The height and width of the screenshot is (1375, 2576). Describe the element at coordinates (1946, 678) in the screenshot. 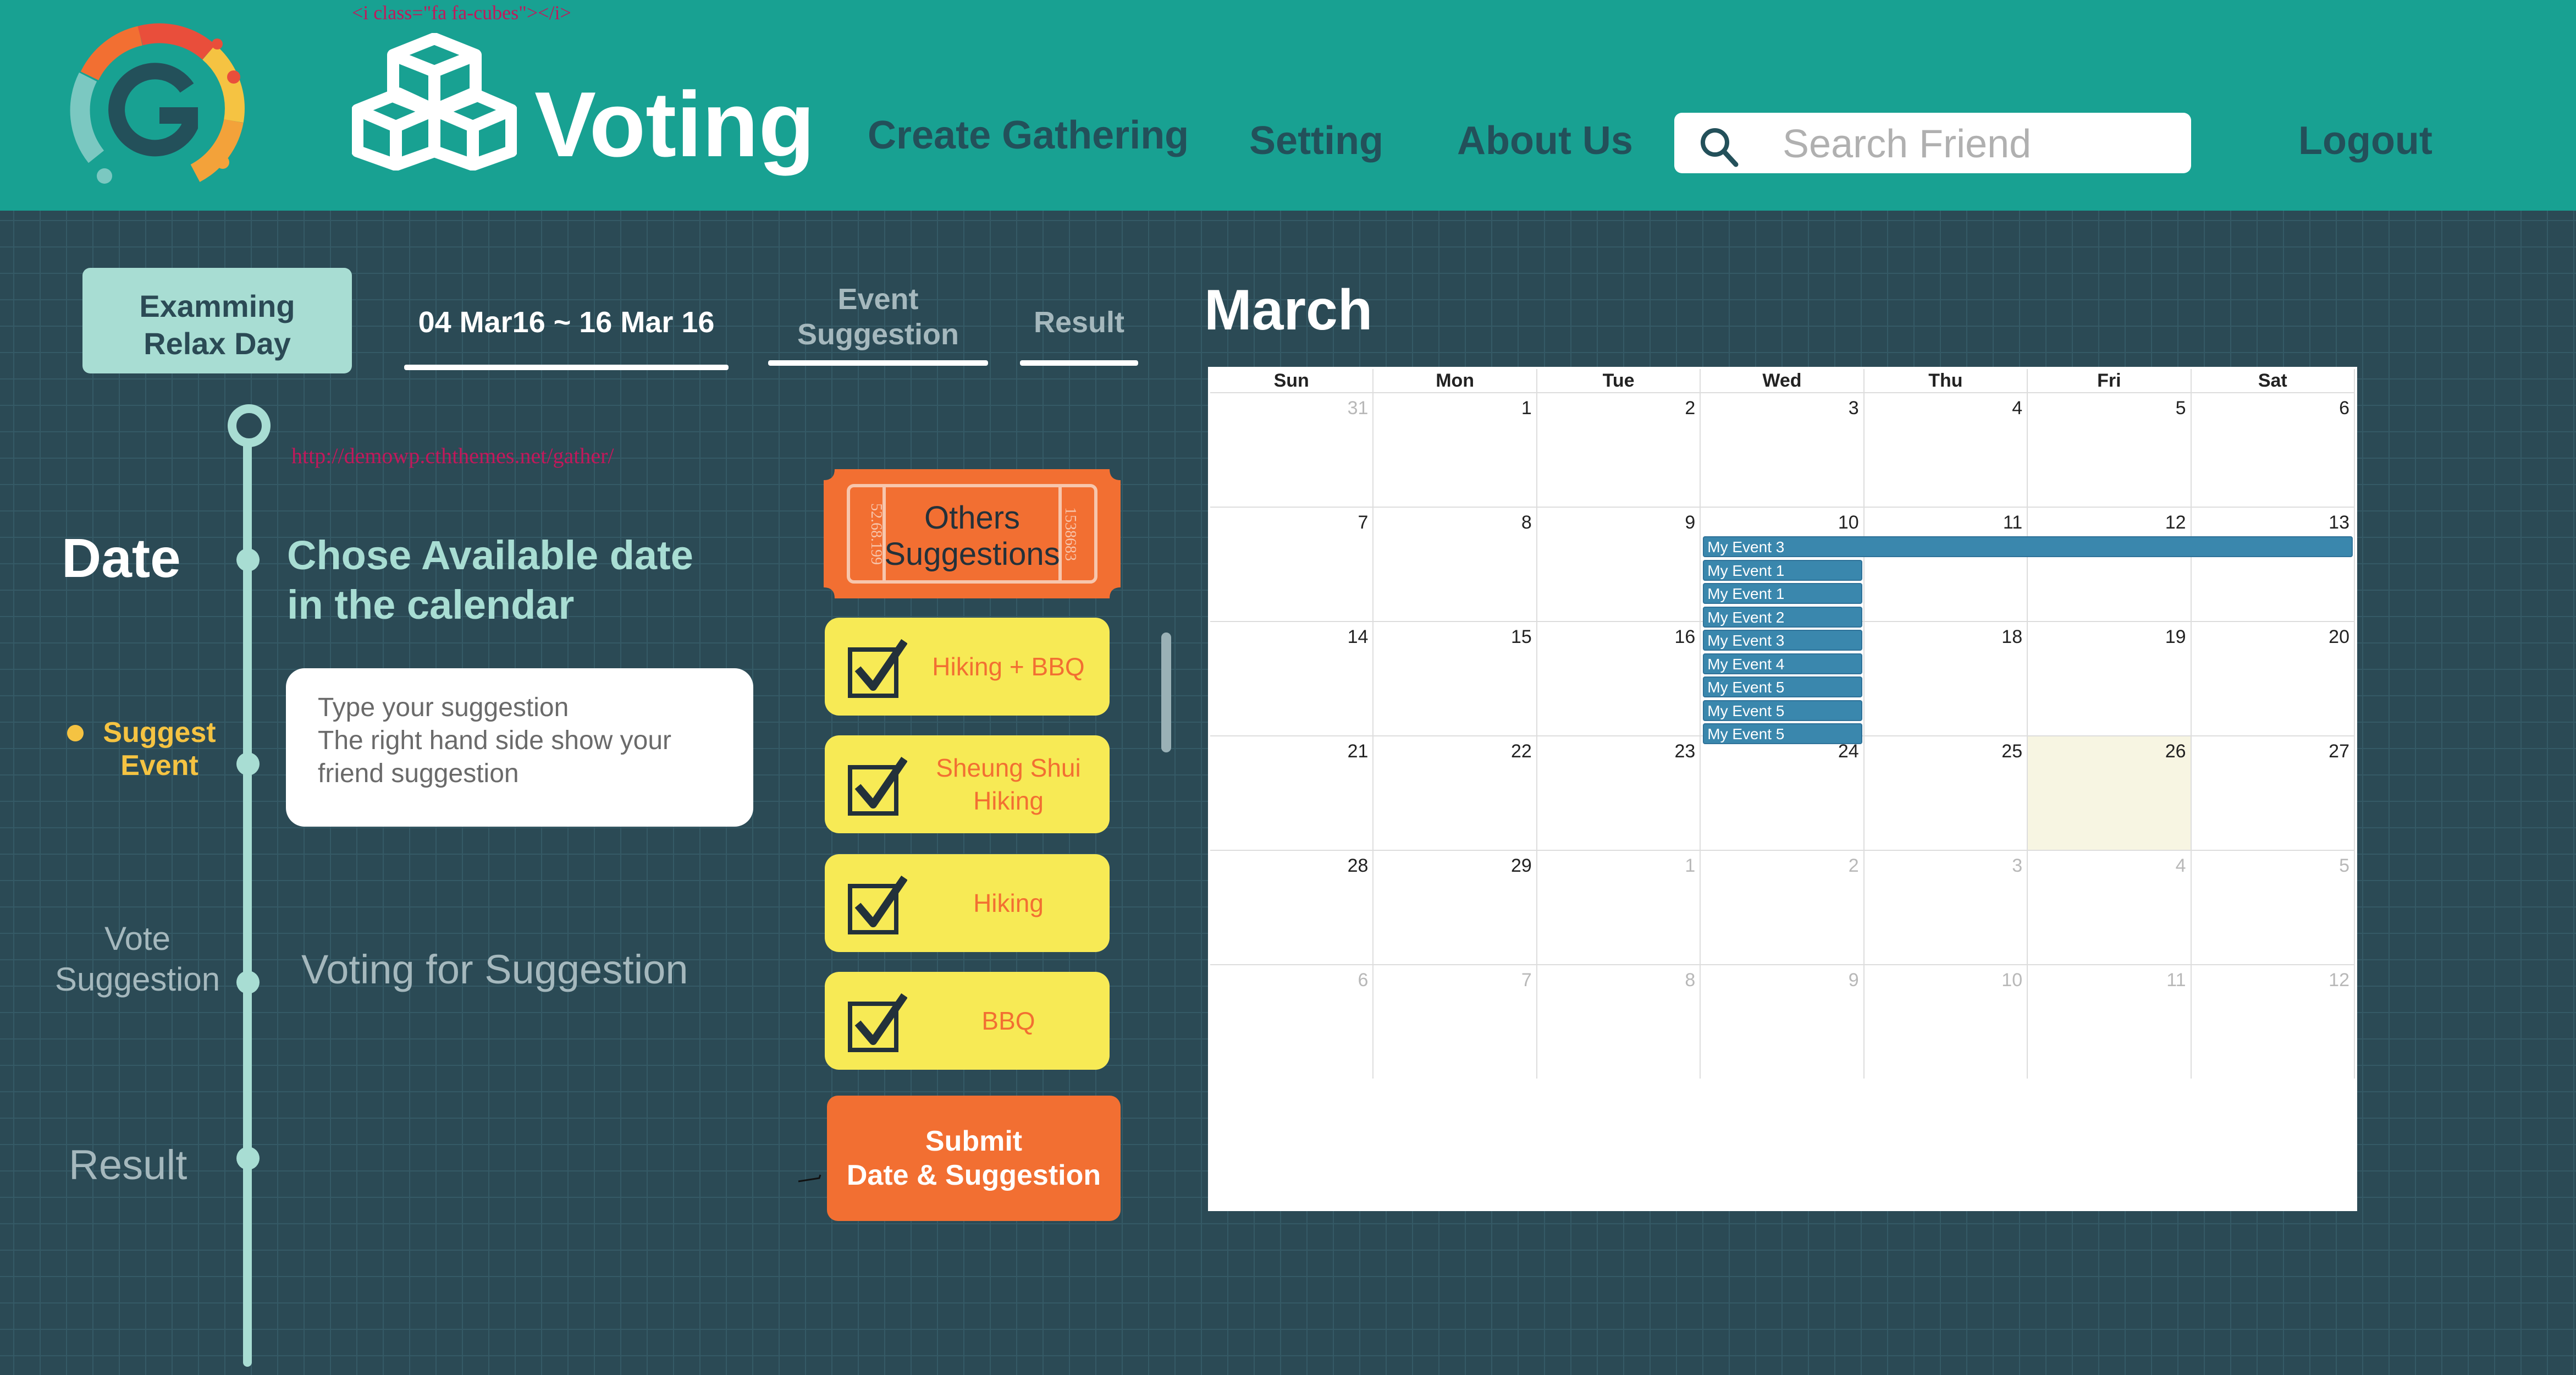

I see `calendar-day-cell: 18` at that location.